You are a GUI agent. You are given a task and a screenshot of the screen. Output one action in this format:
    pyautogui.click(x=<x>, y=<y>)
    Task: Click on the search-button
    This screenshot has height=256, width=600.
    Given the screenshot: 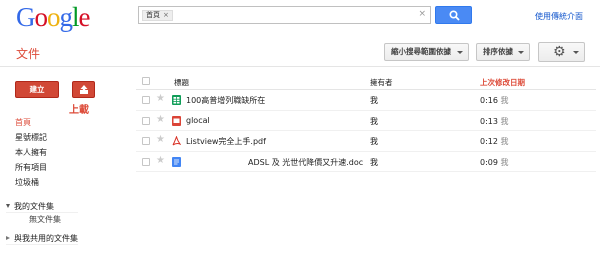 What is the action you would take?
    pyautogui.click(x=453, y=15)
    